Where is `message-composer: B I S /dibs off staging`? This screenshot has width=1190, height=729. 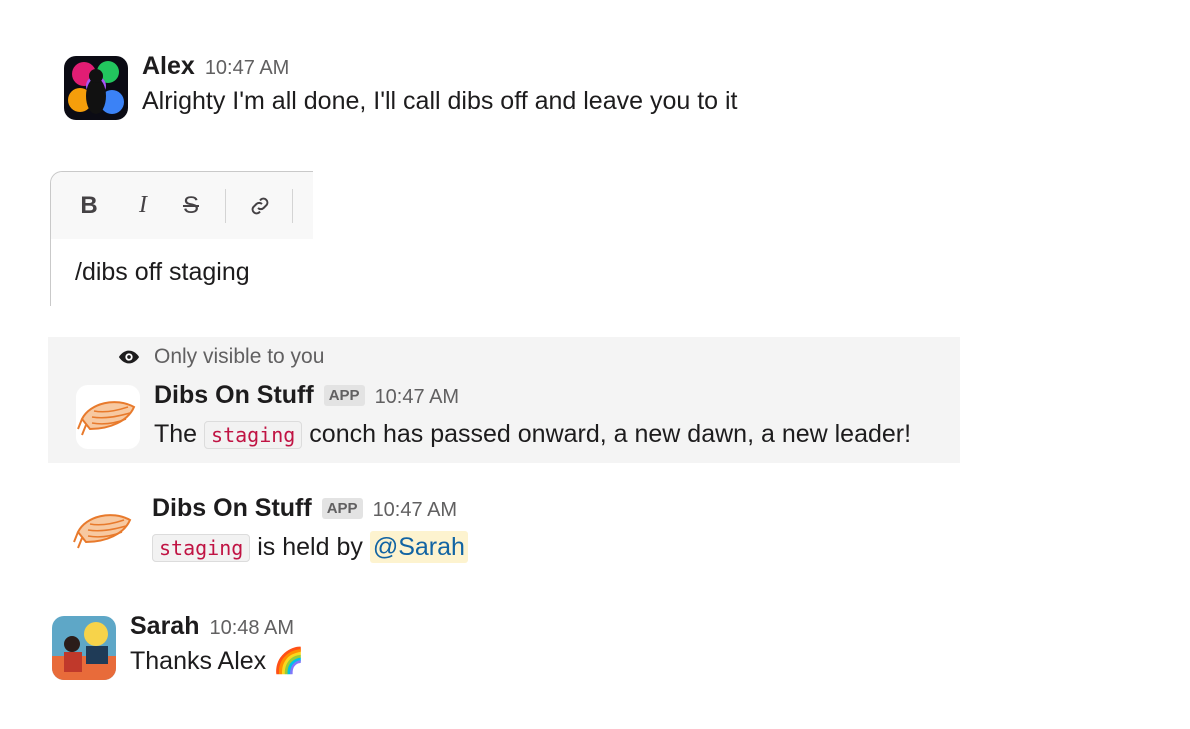 message-composer: B I S /dibs off staging is located at coordinates (181, 238).